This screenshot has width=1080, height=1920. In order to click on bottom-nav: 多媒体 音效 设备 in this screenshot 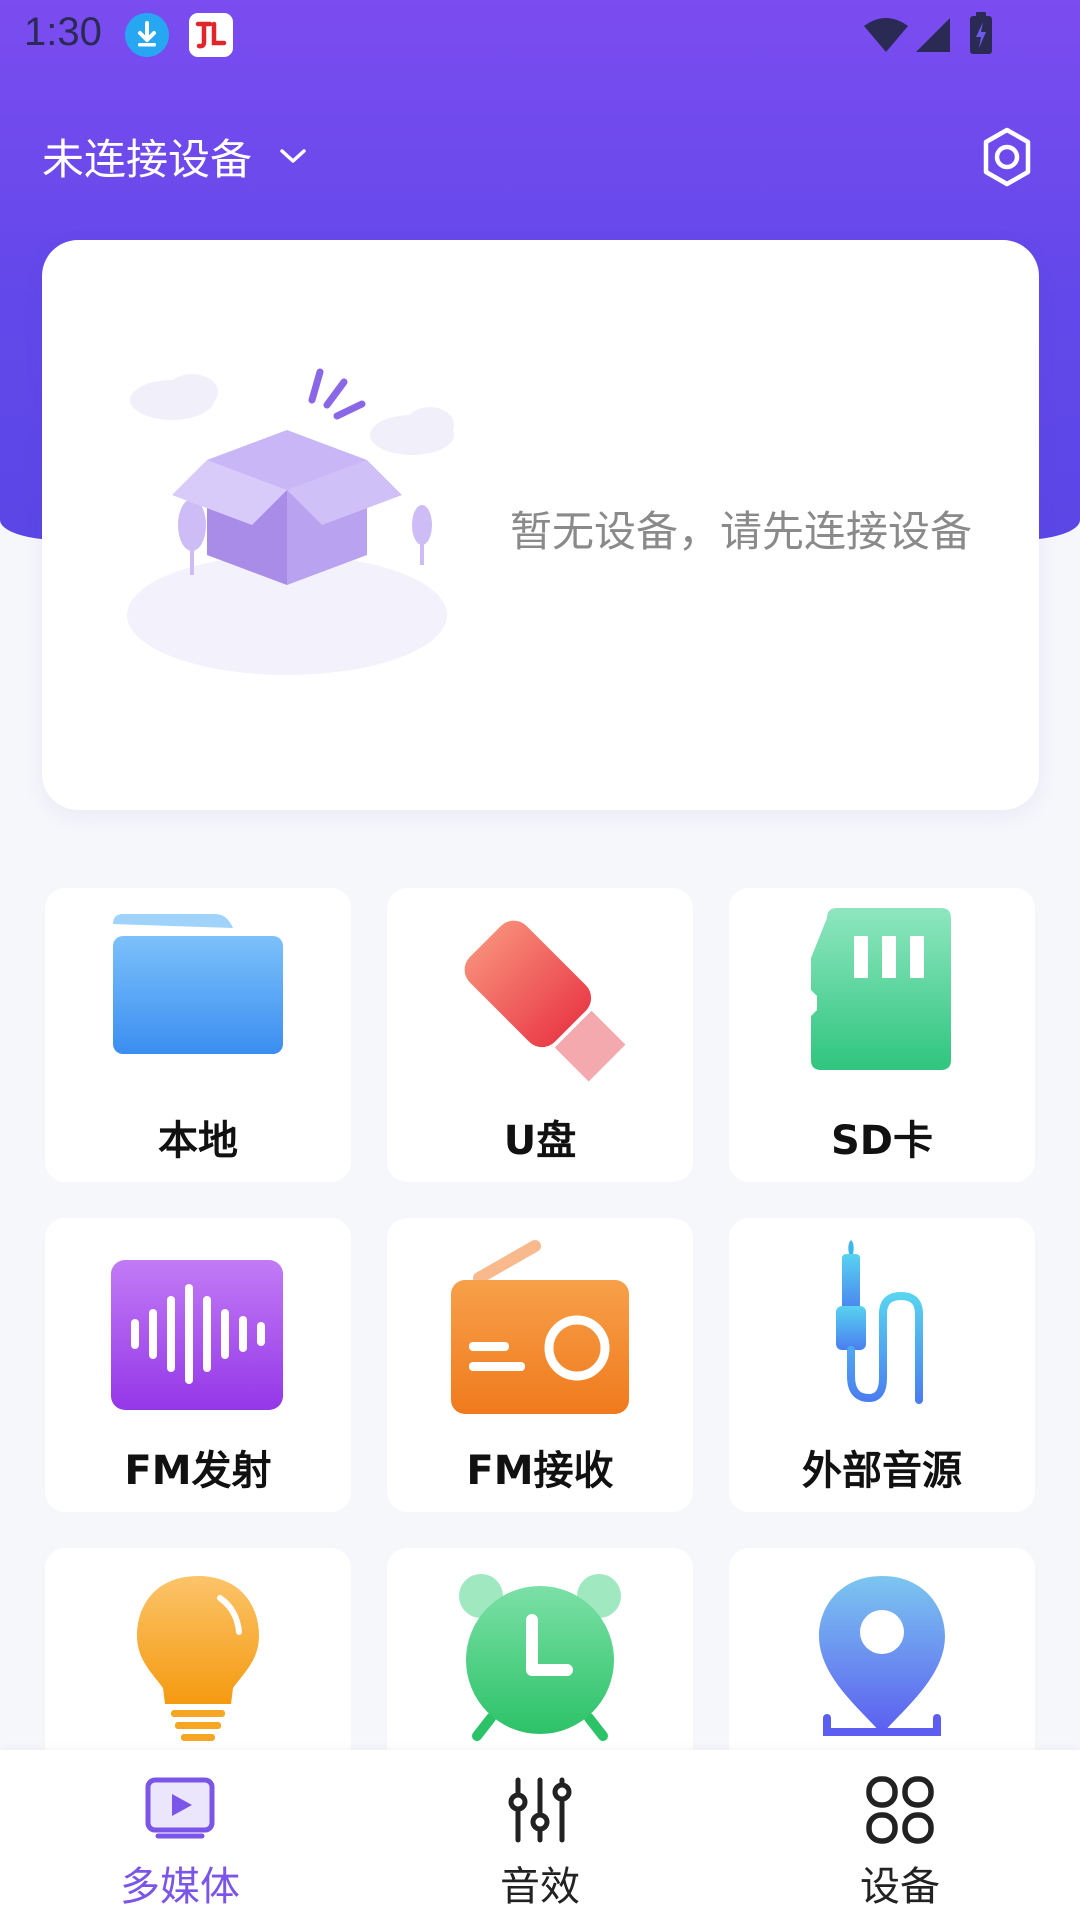, I will do `click(540, 1835)`.